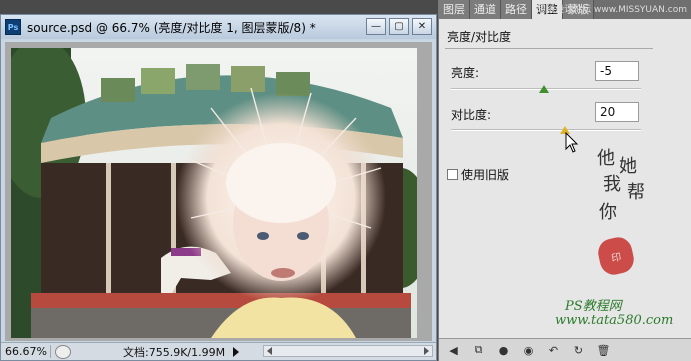  I want to click on mask-icon: ●, so click(503, 350).